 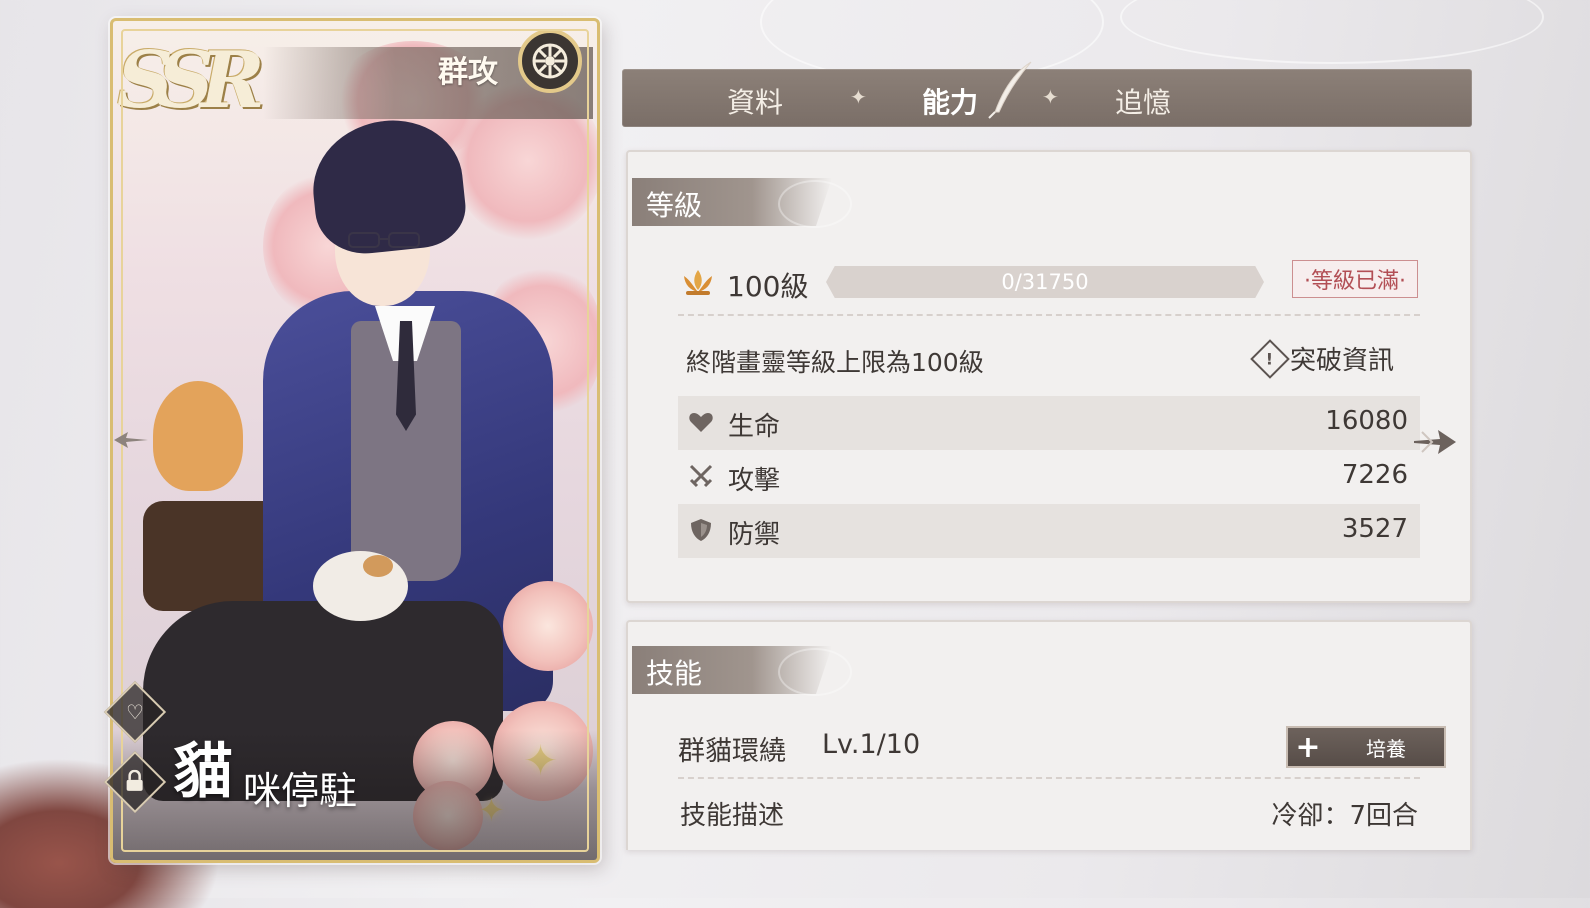 I want to click on stat-label: 攻擊, so click(x=754, y=481).